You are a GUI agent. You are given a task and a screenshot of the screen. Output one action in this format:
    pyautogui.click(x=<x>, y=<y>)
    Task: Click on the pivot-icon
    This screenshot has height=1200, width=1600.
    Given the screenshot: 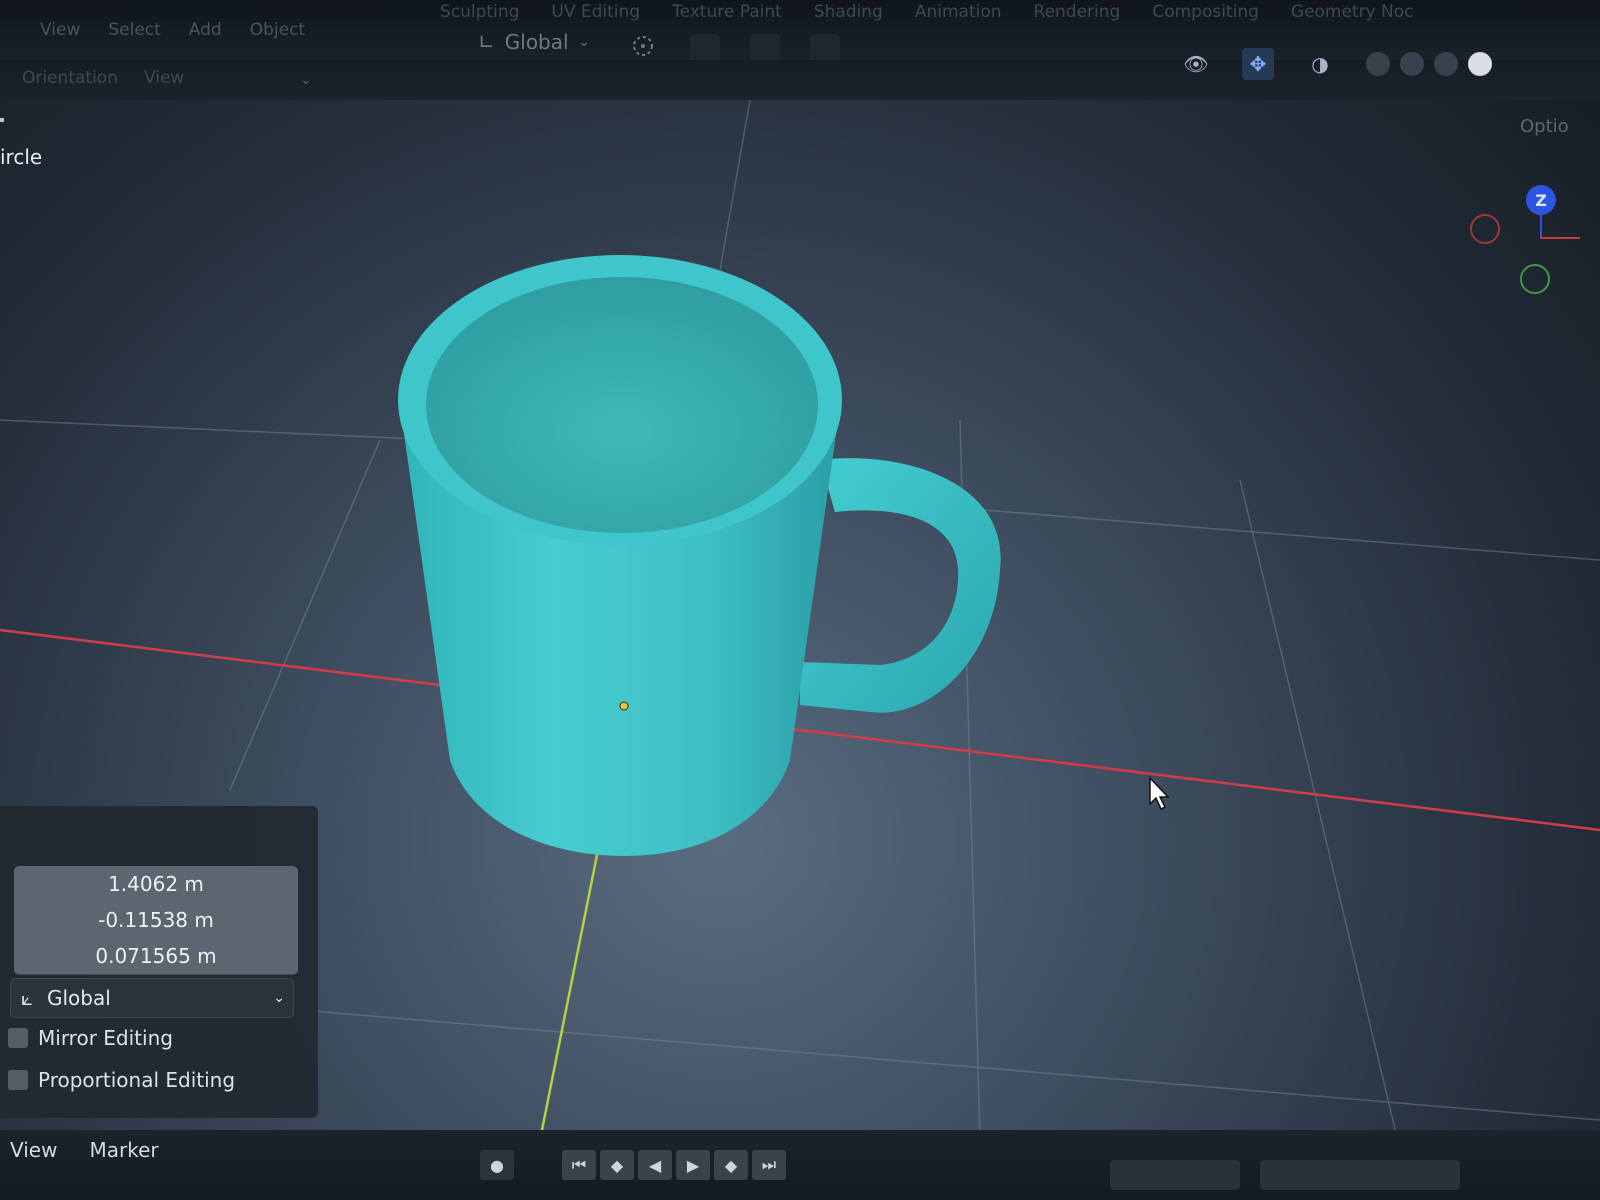 What is the action you would take?
    pyautogui.click(x=643, y=46)
    